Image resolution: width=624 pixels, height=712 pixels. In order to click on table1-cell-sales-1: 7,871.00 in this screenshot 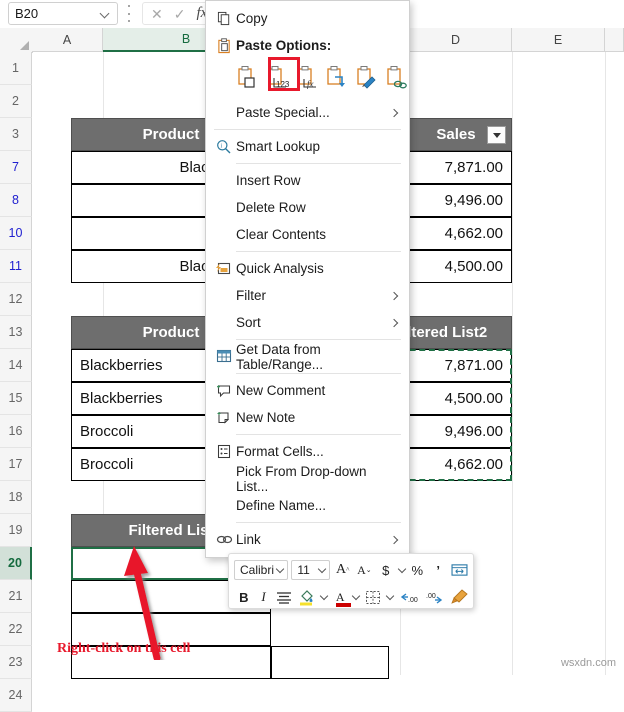, I will do `click(456, 167)`.